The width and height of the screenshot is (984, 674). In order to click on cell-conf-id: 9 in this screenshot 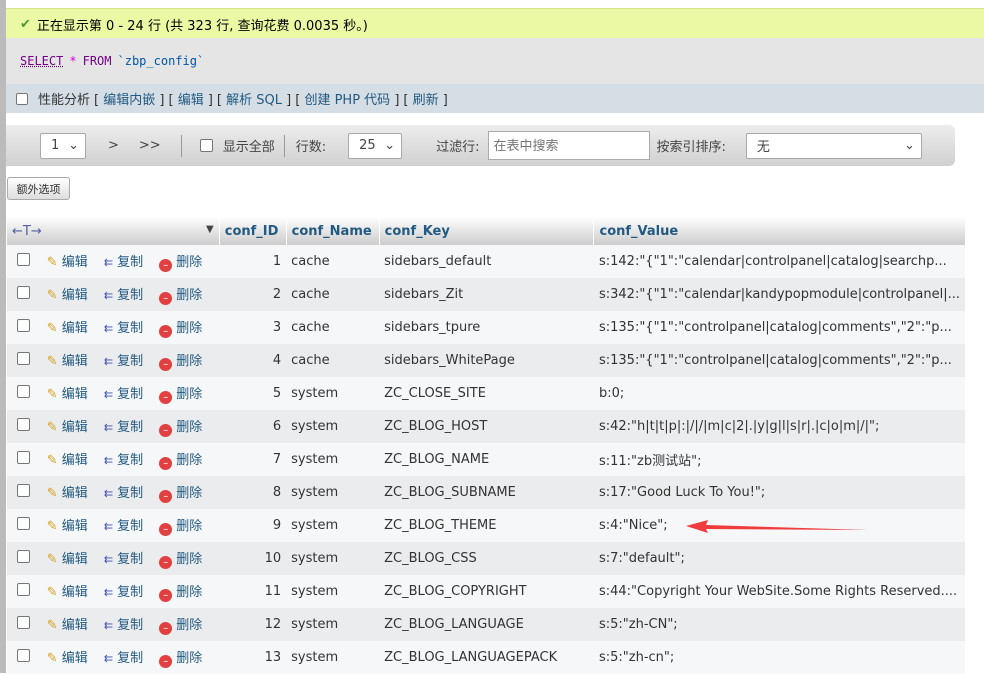, I will do `click(253, 525)`.